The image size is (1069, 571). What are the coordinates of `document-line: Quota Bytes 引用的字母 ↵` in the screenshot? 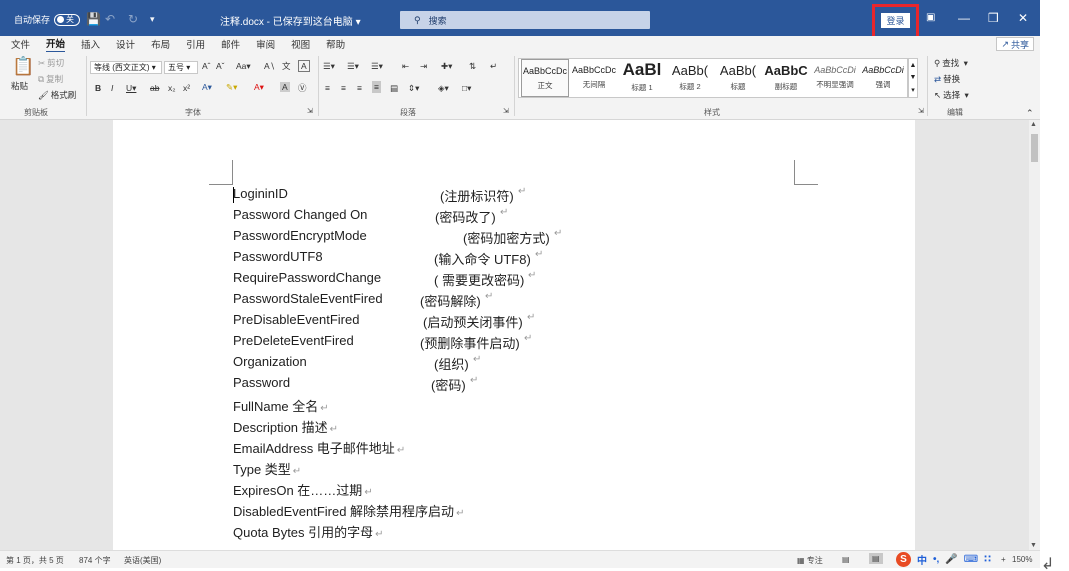 It's located at (308, 532).